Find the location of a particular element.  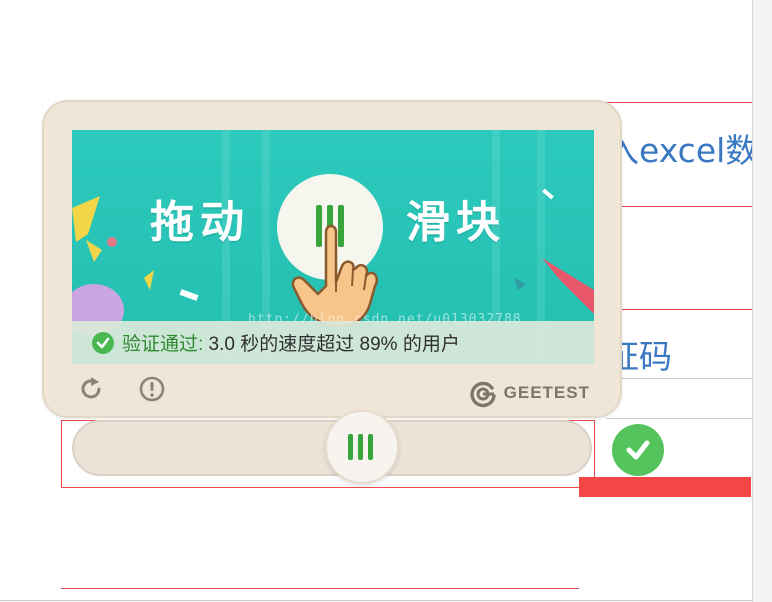

error-highlight-bar is located at coordinates (665, 487).